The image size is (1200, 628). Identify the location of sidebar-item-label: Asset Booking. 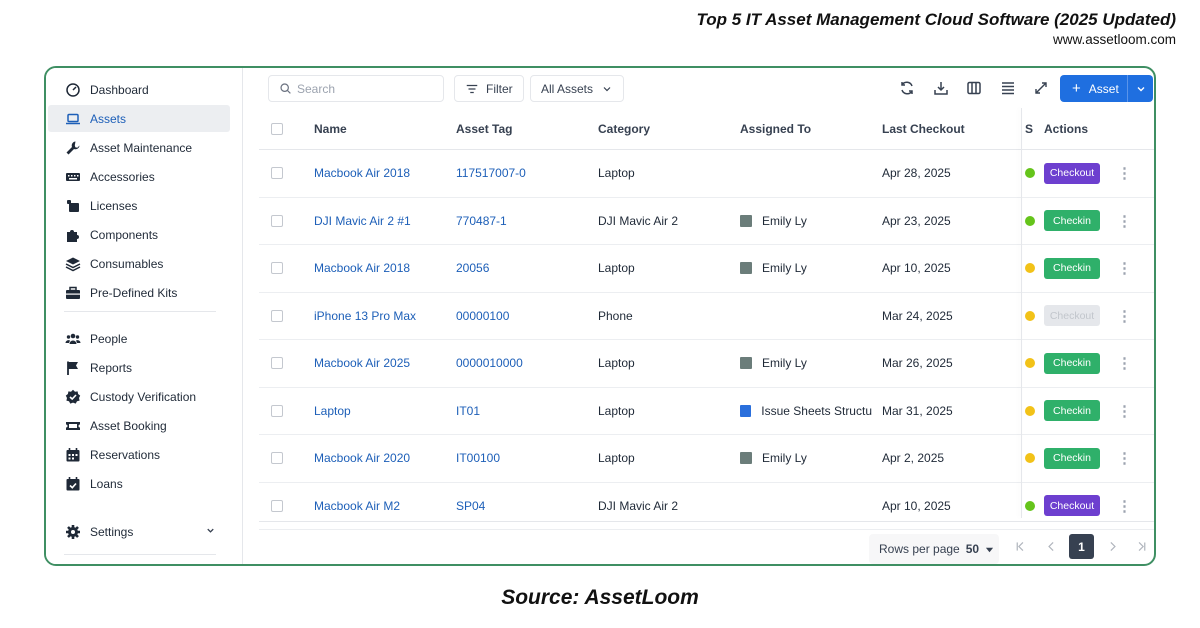
(128, 425).